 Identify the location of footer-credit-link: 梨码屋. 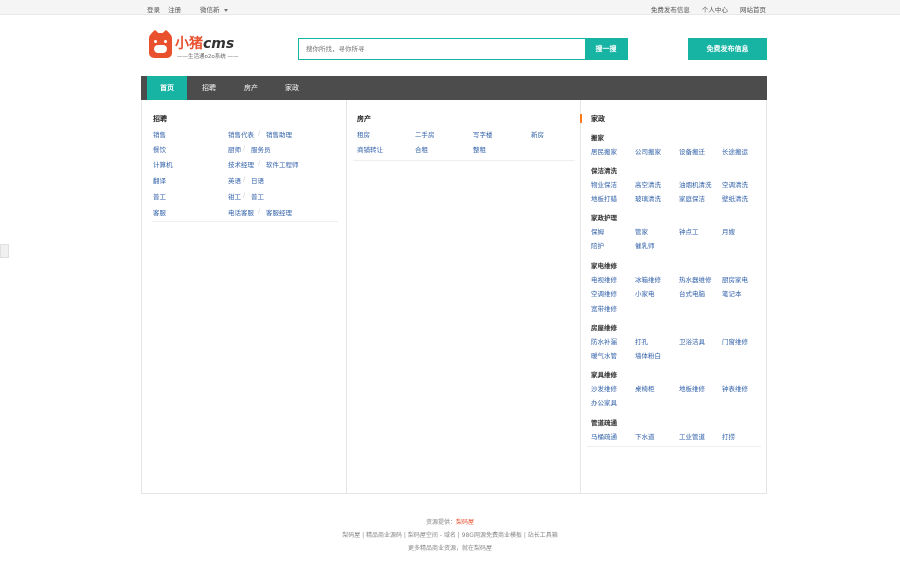
(465, 522).